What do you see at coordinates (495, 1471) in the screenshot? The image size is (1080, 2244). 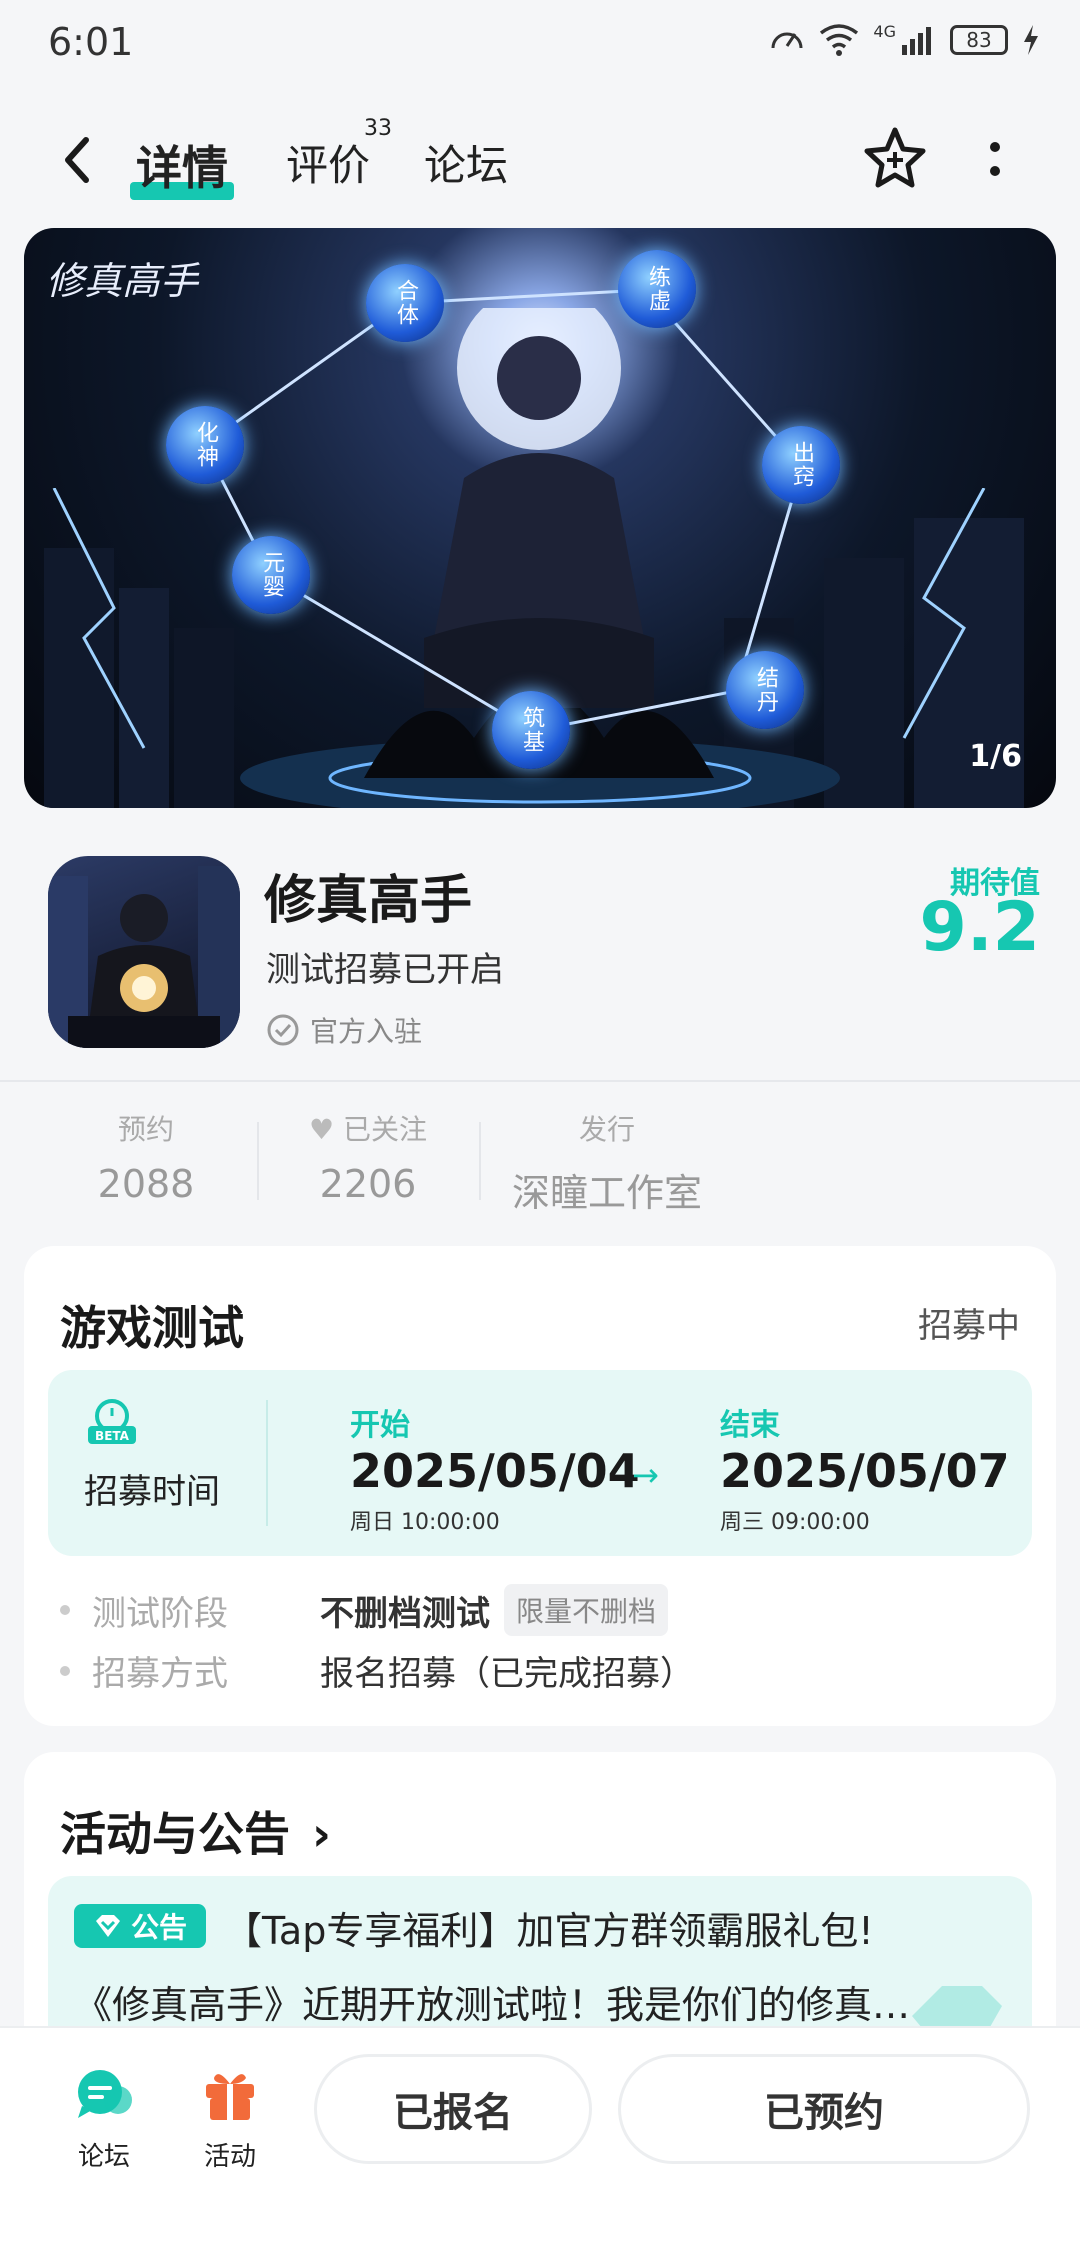 I see `start-date: 2025/05/04` at bounding box center [495, 1471].